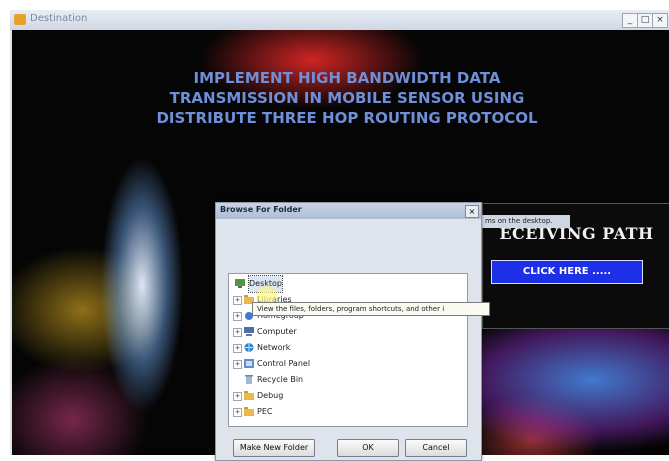 The height and width of the screenshot is (461, 669). I want to click on dialog-title: Browse For Folder, so click(261, 209).